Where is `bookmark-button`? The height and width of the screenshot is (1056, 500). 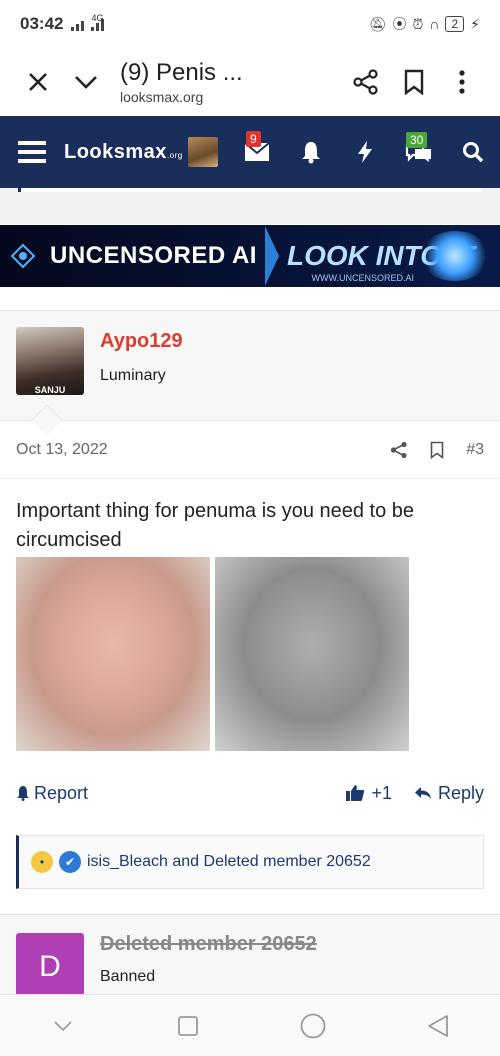
bookmark-button is located at coordinates (414, 82).